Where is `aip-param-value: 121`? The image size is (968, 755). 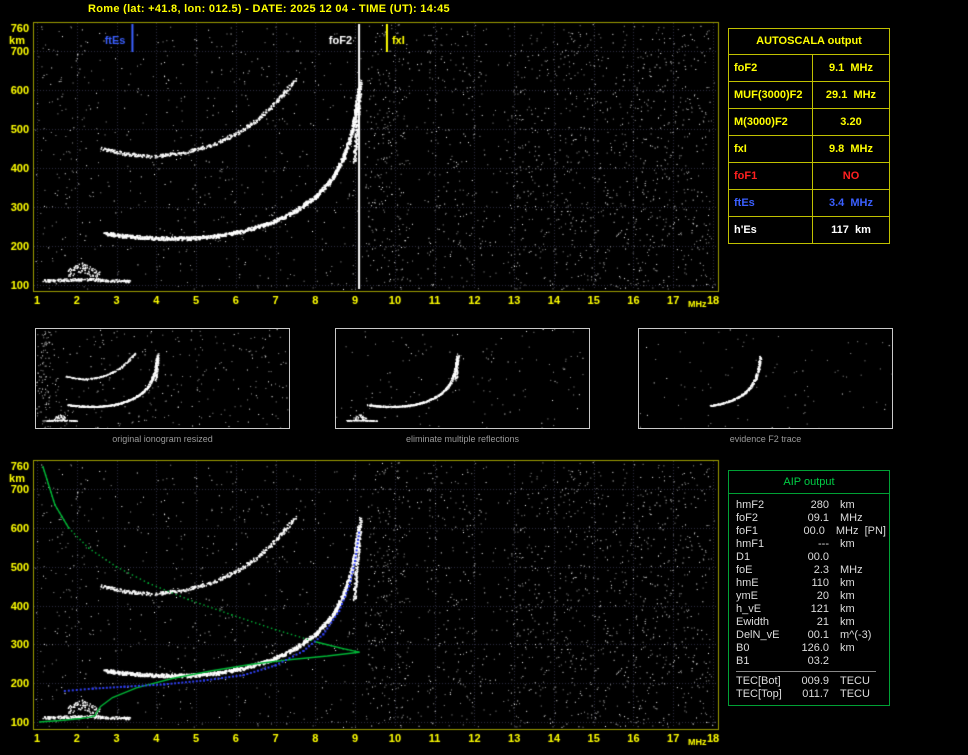 aip-param-value: 121 is located at coordinates (819, 609).